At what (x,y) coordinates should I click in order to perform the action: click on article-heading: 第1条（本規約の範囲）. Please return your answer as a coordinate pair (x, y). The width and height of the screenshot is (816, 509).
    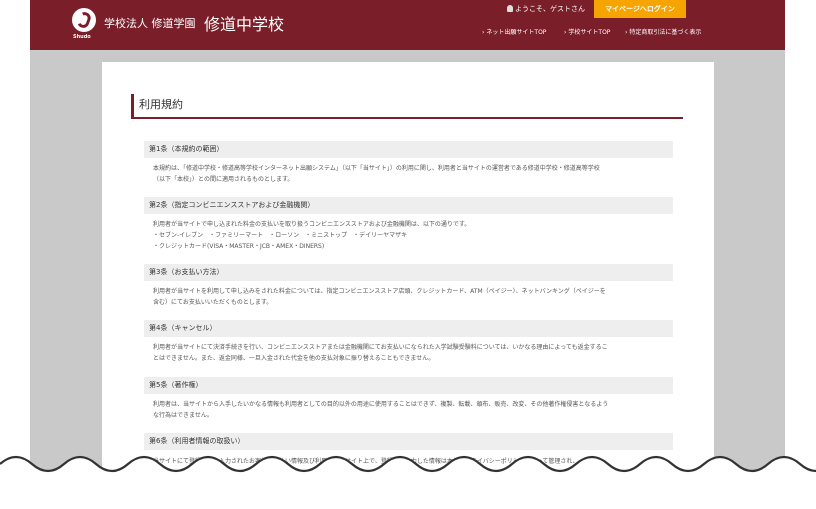
    Looking at the image, I should click on (408, 149).